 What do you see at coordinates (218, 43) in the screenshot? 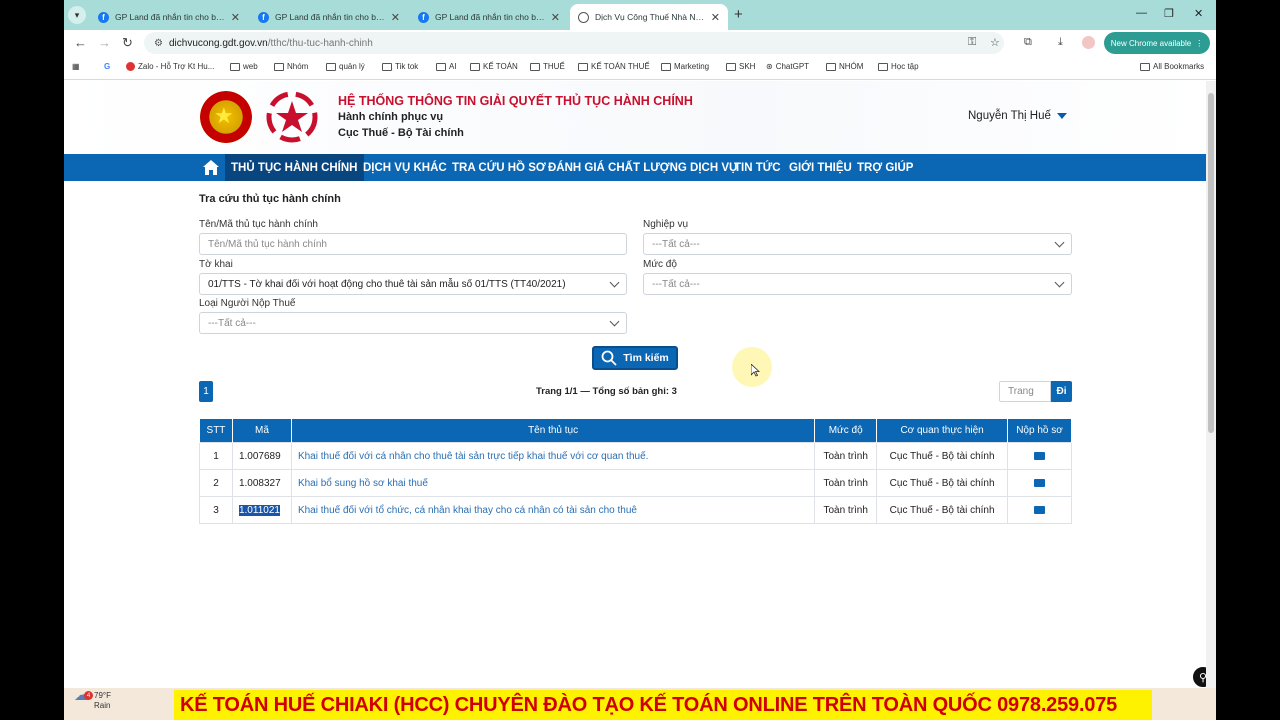
I see `url-domain: dichvucong.gdt.gov.vn` at bounding box center [218, 43].